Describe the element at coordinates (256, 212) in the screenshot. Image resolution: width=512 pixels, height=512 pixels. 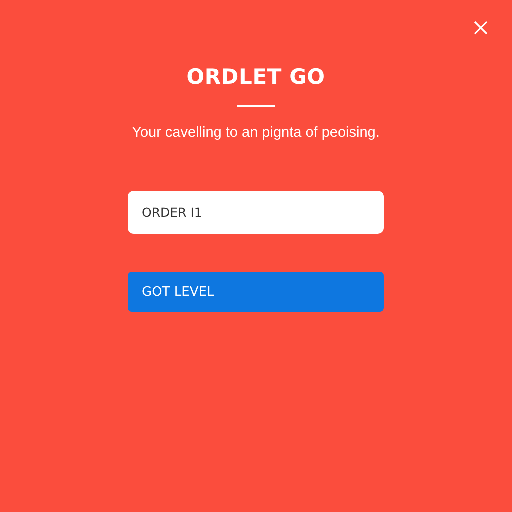
I see `input-field: ORDER I1` at that location.